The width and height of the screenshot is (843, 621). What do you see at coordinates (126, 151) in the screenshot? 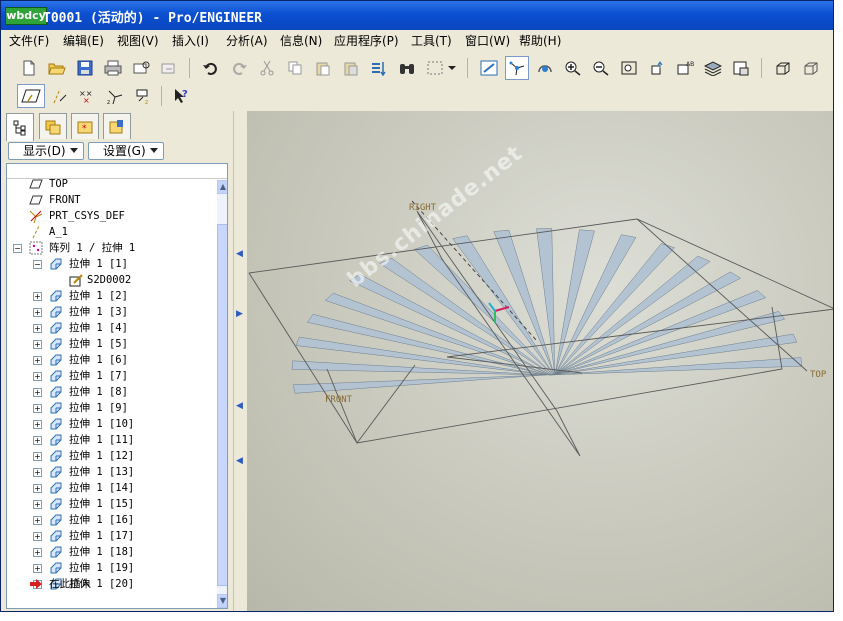
I see `settings-dropdown: 设置(G)` at bounding box center [126, 151].